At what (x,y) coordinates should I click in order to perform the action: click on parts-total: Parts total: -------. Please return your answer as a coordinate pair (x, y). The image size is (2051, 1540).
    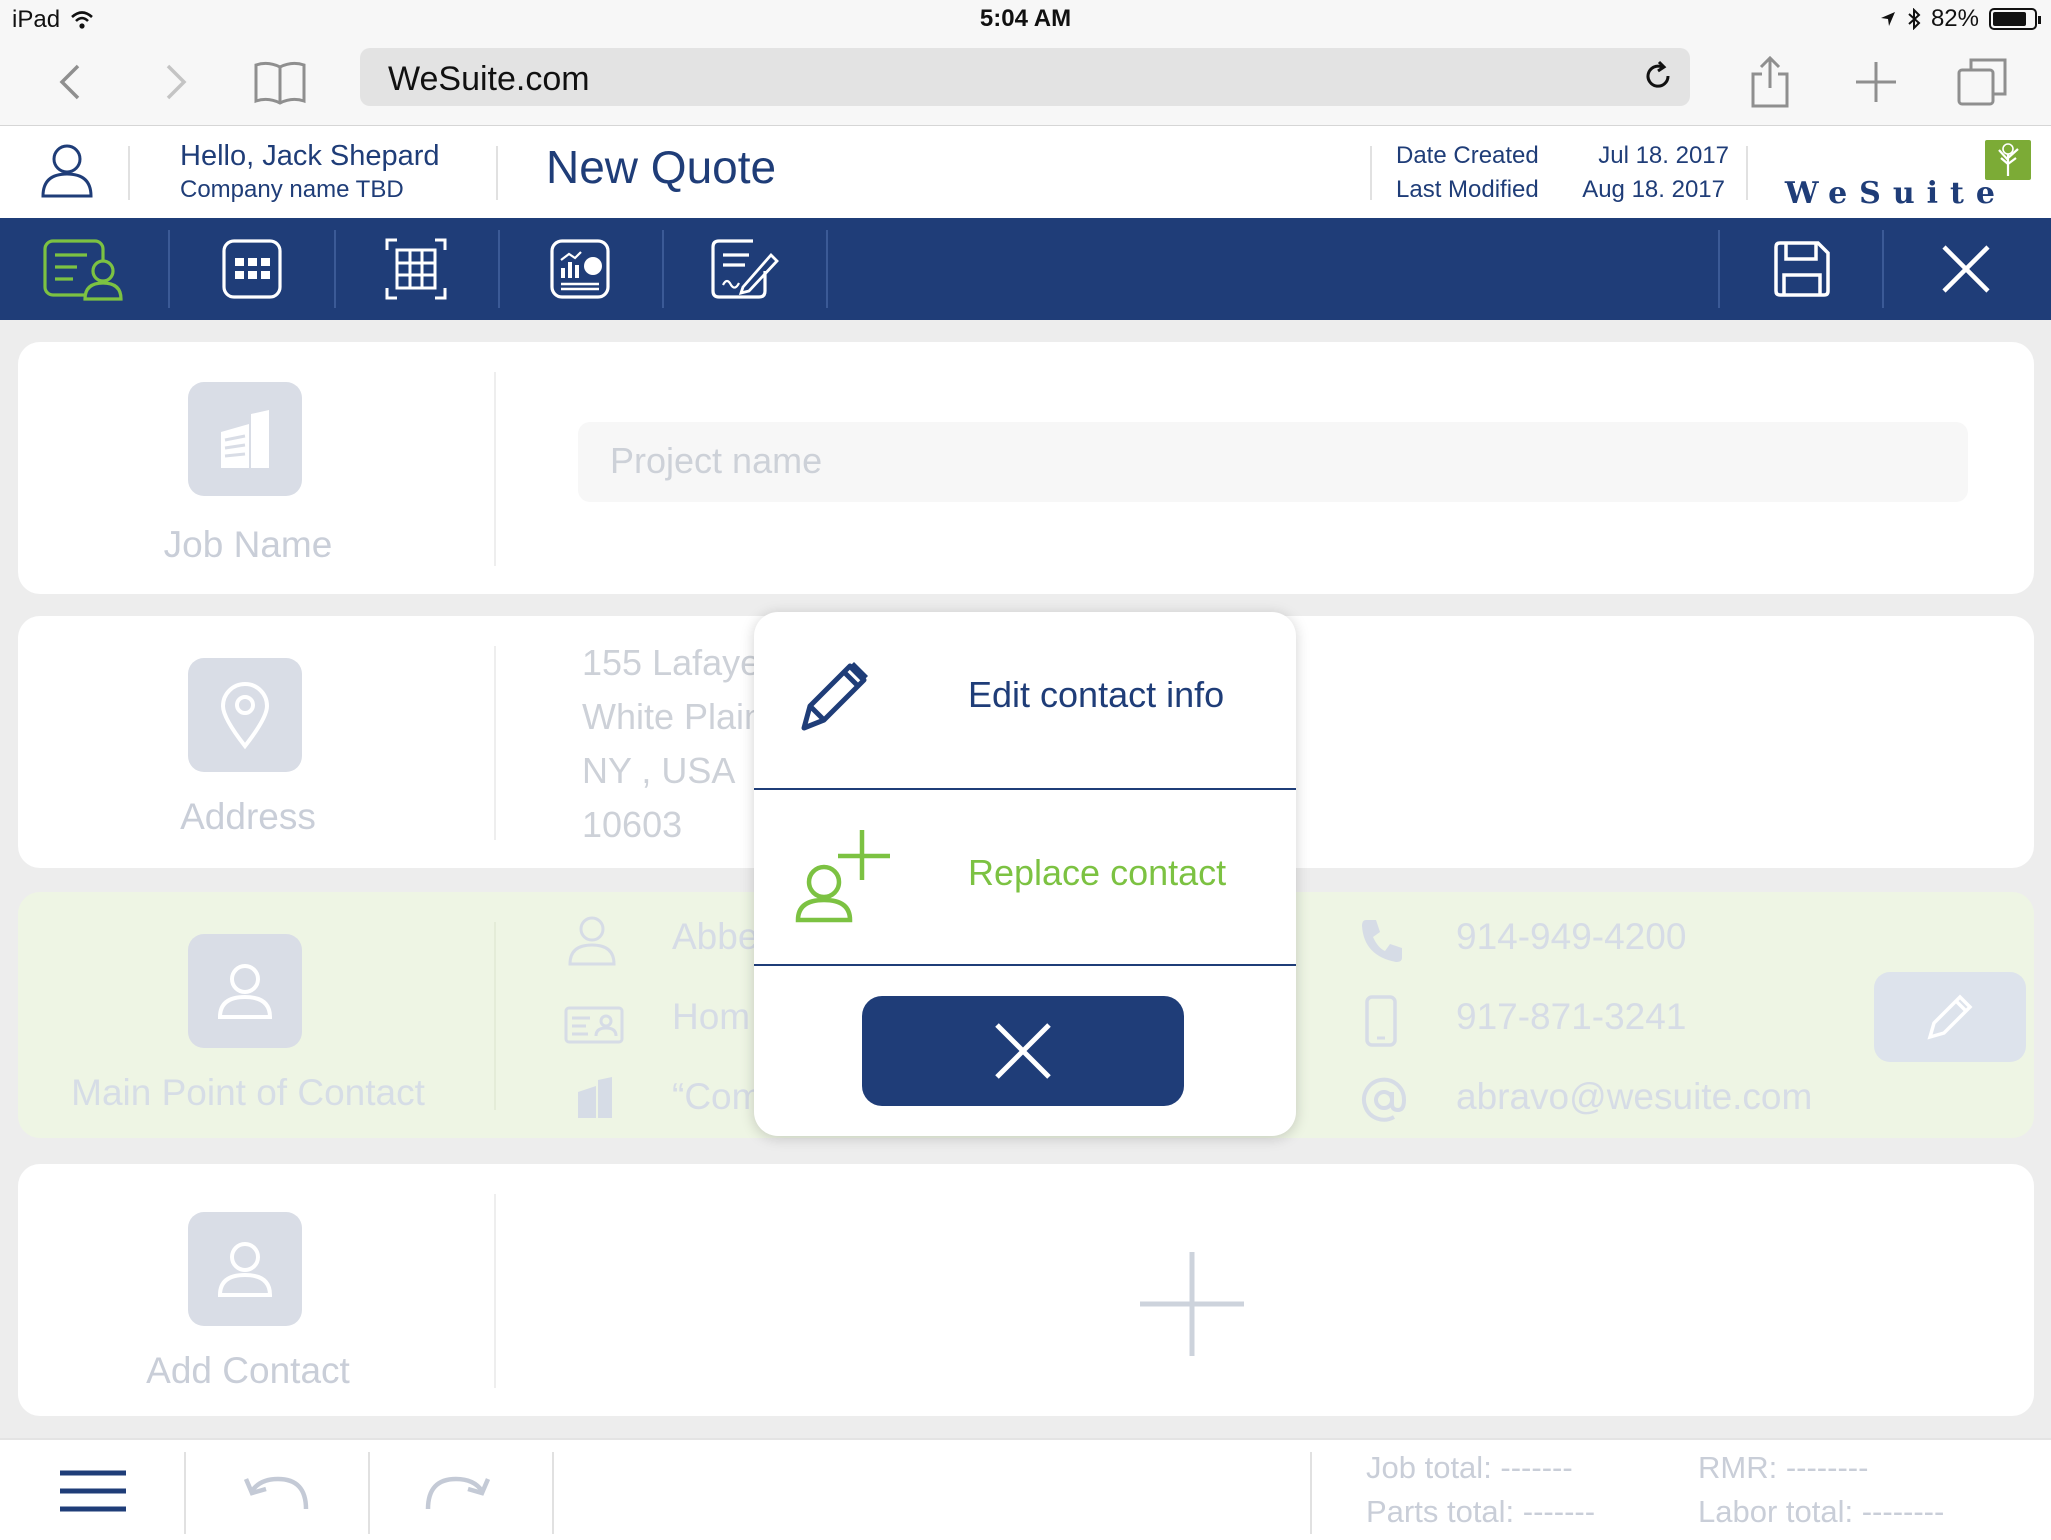
    Looking at the image, I should click on (1481, 1511).